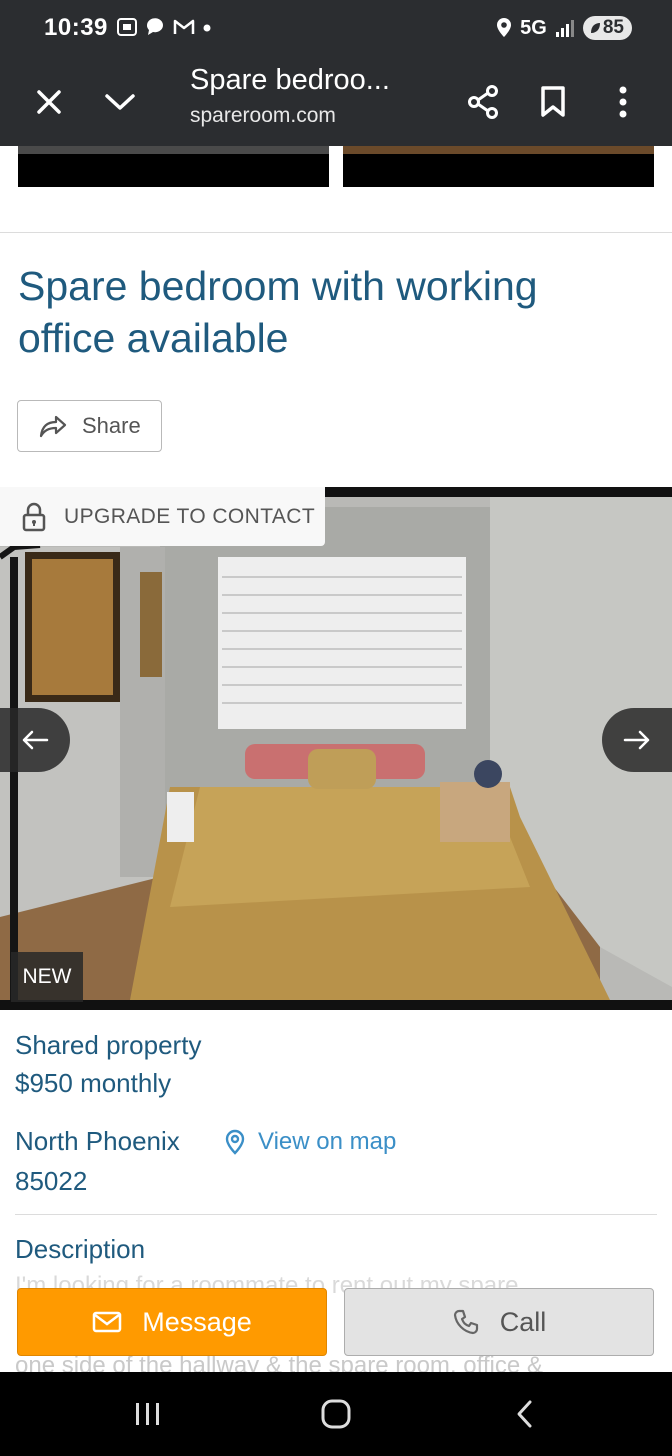 The image size is (672, 1456). I want to click on share-page-button, so click(483, 102).